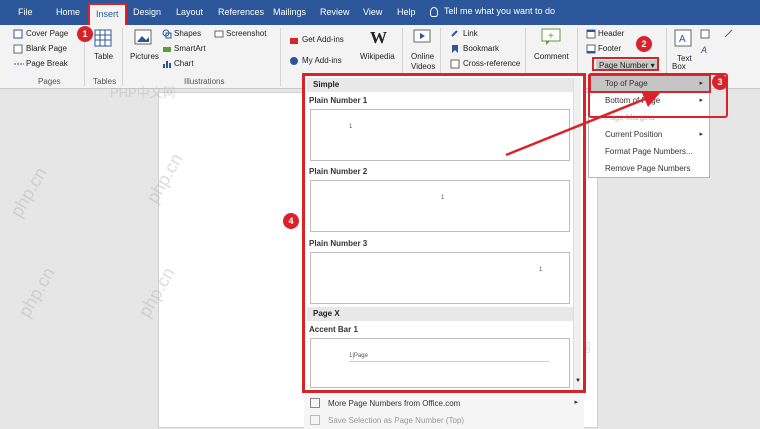 The image size is (760, 429). Describe the element at coordinates (85, 34) in the screenshot. I see `step-badge-1: 1` at that location.